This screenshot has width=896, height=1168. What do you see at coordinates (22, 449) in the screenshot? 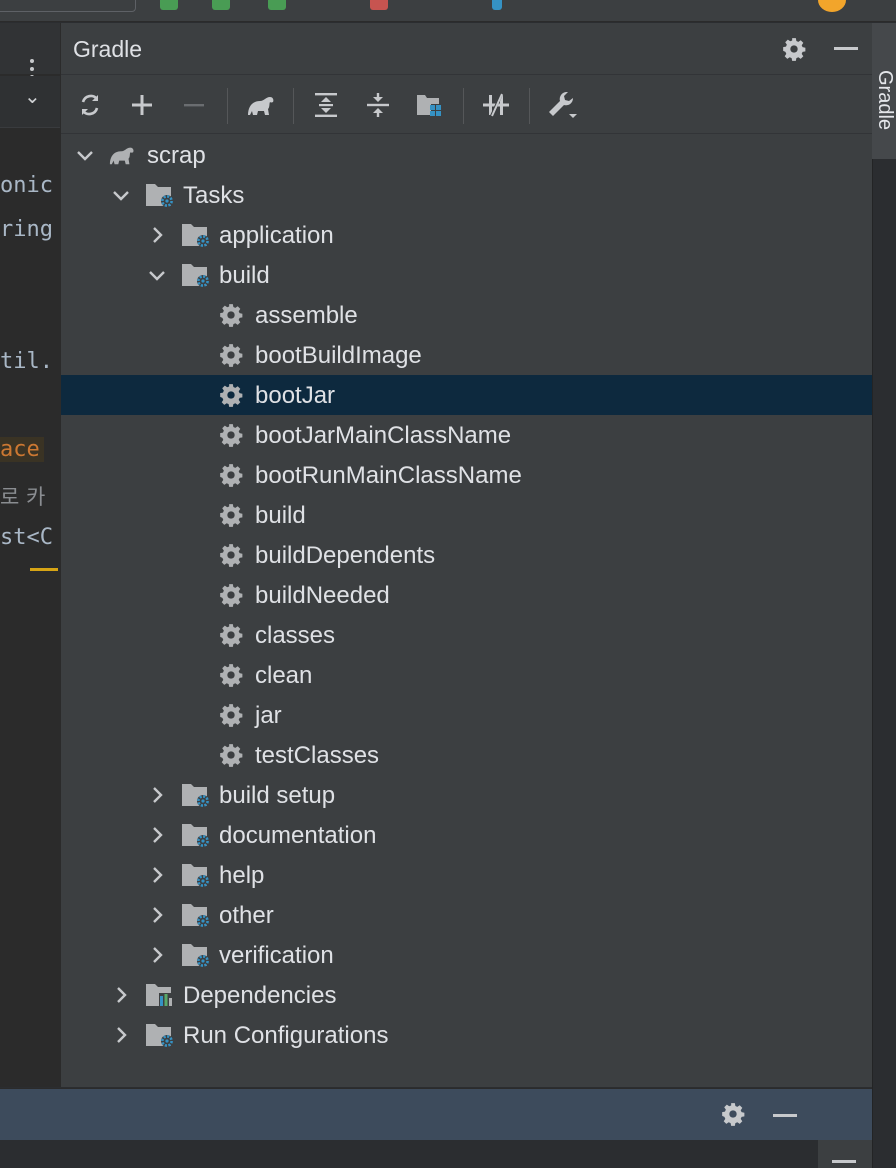
I see `code-line-keyword: ace` at bounding box center [22, 449].